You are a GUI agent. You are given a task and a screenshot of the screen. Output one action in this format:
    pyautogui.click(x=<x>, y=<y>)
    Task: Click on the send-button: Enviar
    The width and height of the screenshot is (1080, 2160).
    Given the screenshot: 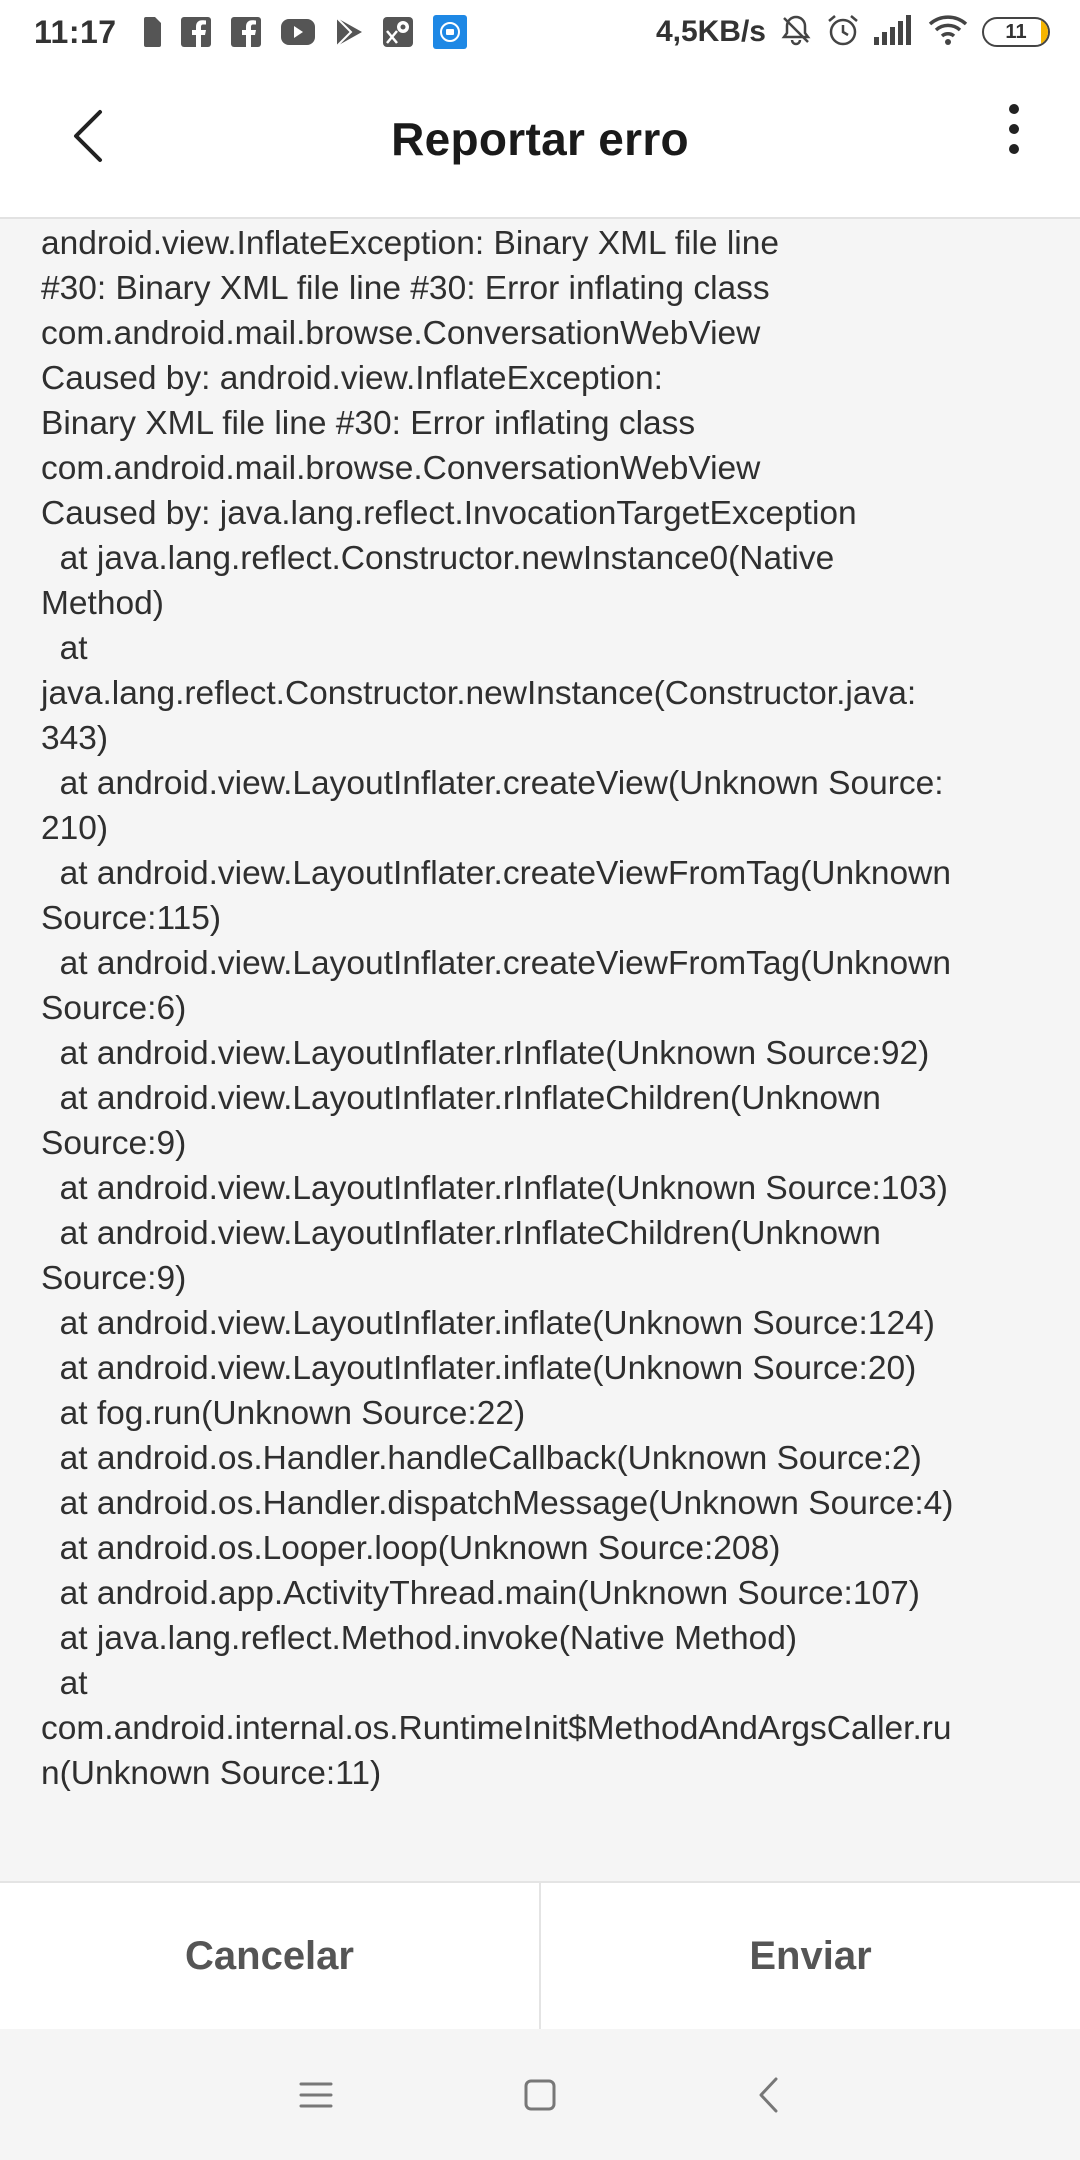 What is the action you would take?
    pyautogui.click(x=810, y=1956)
    